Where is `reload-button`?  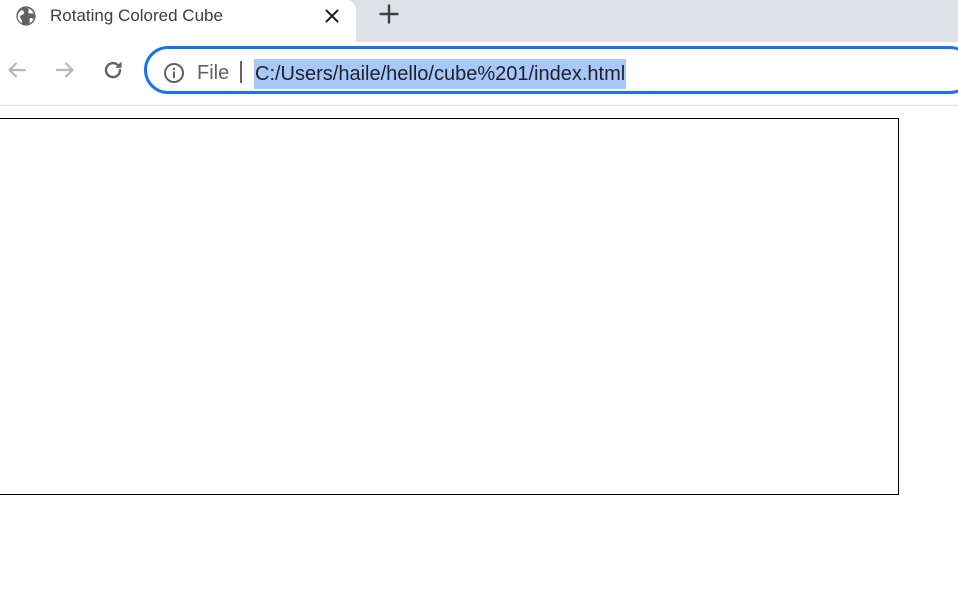 reload-button is located at coordinates (113, 72).